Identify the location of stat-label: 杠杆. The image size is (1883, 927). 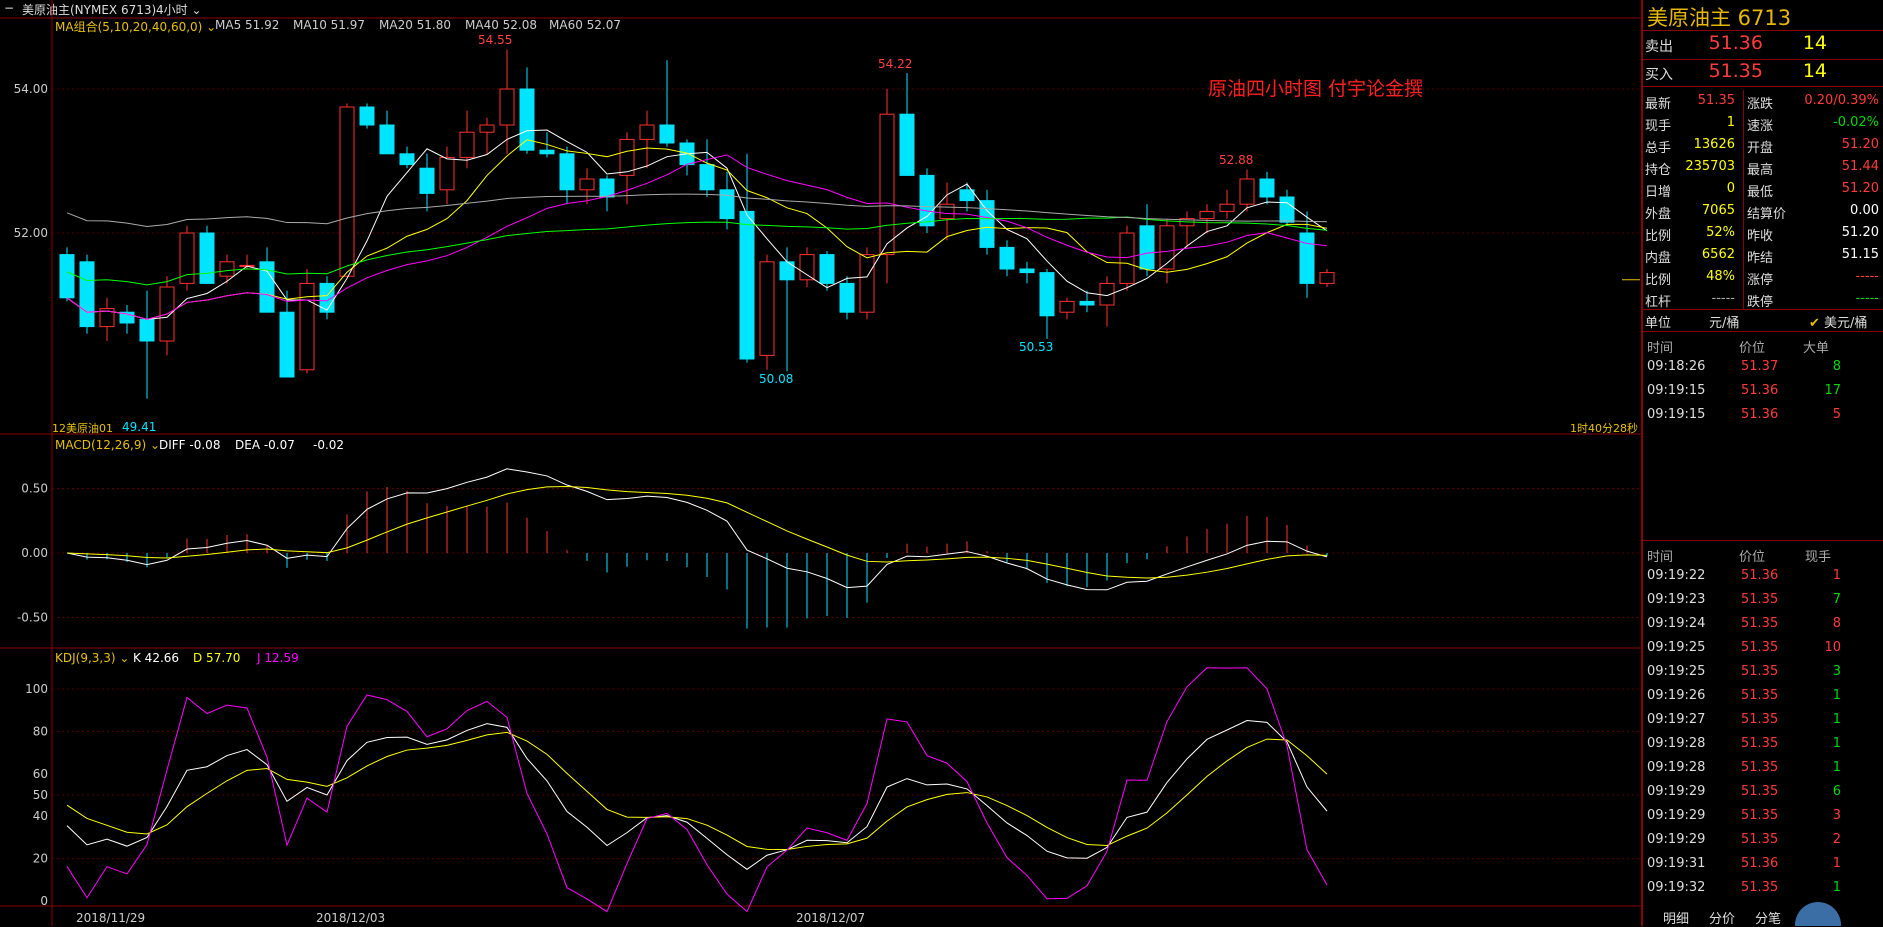
(1658, 302).